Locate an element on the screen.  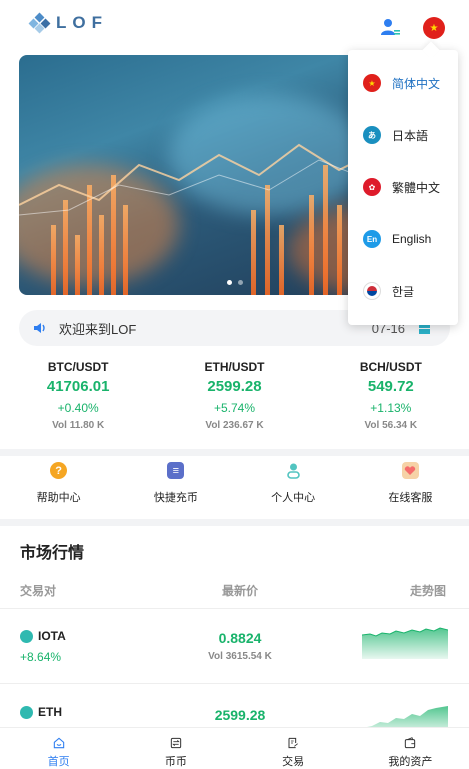
language-option-traditional-chinese: ✿ 繁體中文 is located at coordinates (403, 187).